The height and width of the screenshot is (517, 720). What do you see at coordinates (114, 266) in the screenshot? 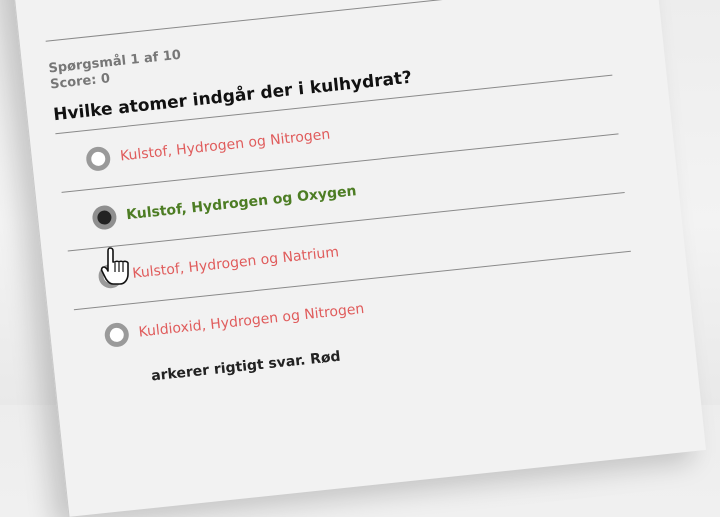
I see `hand-pointer-icon` at bounding box center [114, 266].